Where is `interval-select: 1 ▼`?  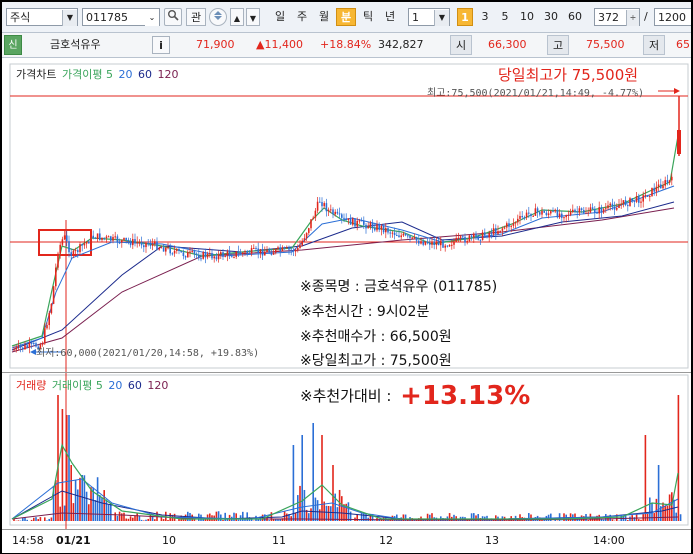 interval-select: 1 ▼ is located at coordinates (429, 17).